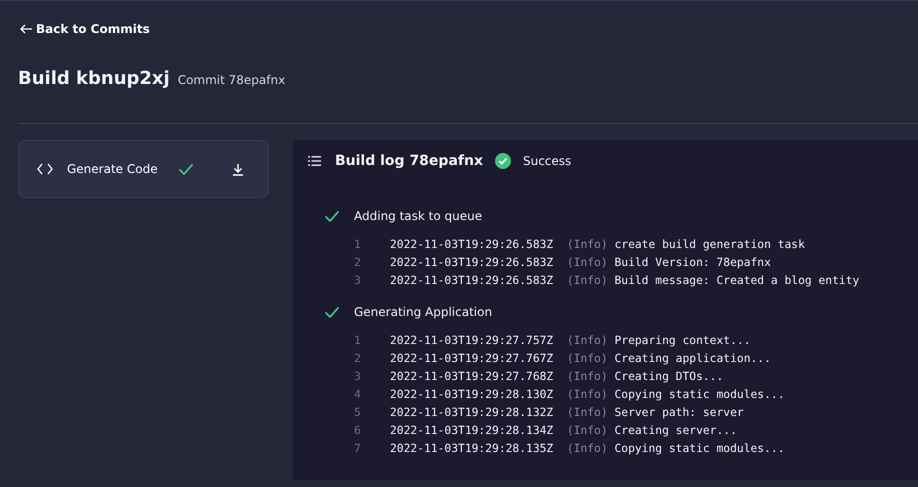 Image resolution: width=918 pixels, height=487 pixels. I want to click on log-message: Server path: server, so click(679, 413).